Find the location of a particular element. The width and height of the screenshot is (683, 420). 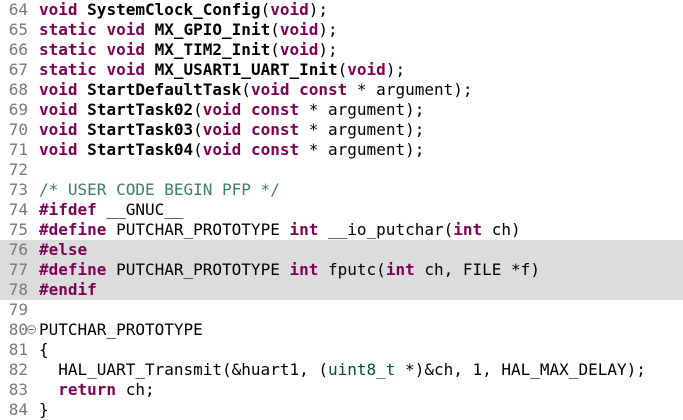

line-number: 79 is located at coordinates (18, 309).